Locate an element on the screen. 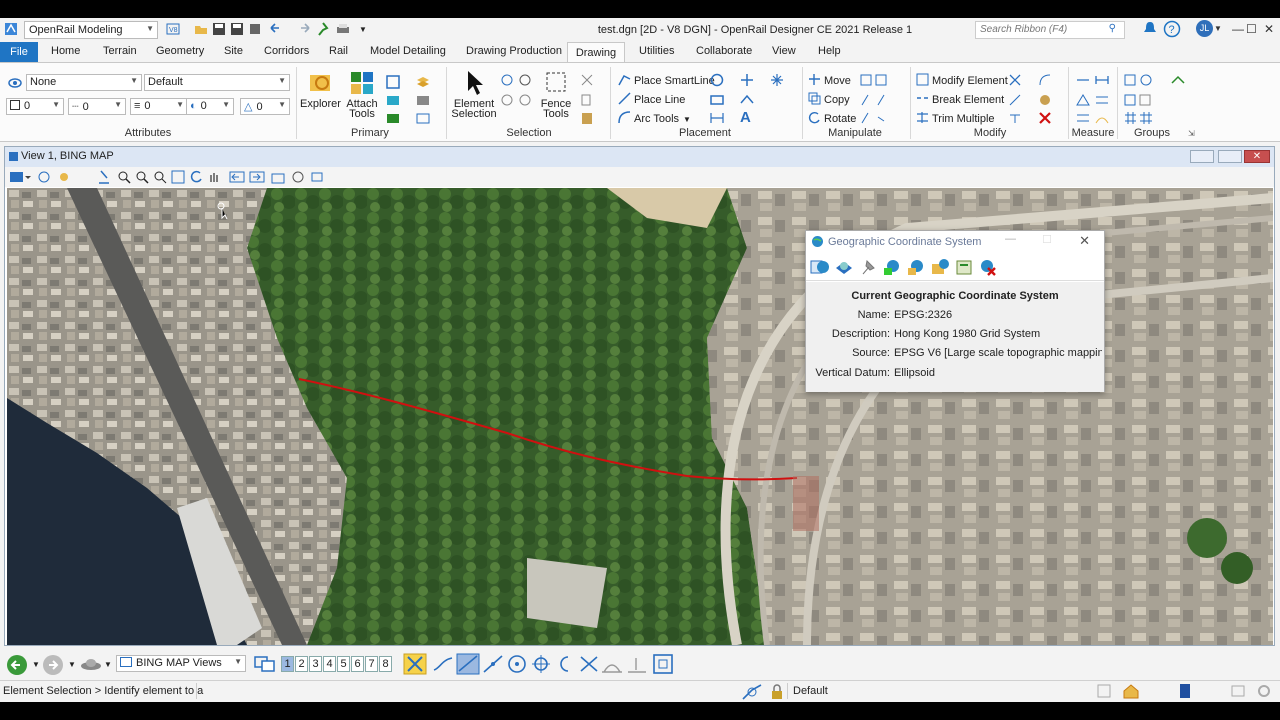 This screenshot has height=720, width=1280. workspace-icon: V8 is located at coordinates (173, 29).